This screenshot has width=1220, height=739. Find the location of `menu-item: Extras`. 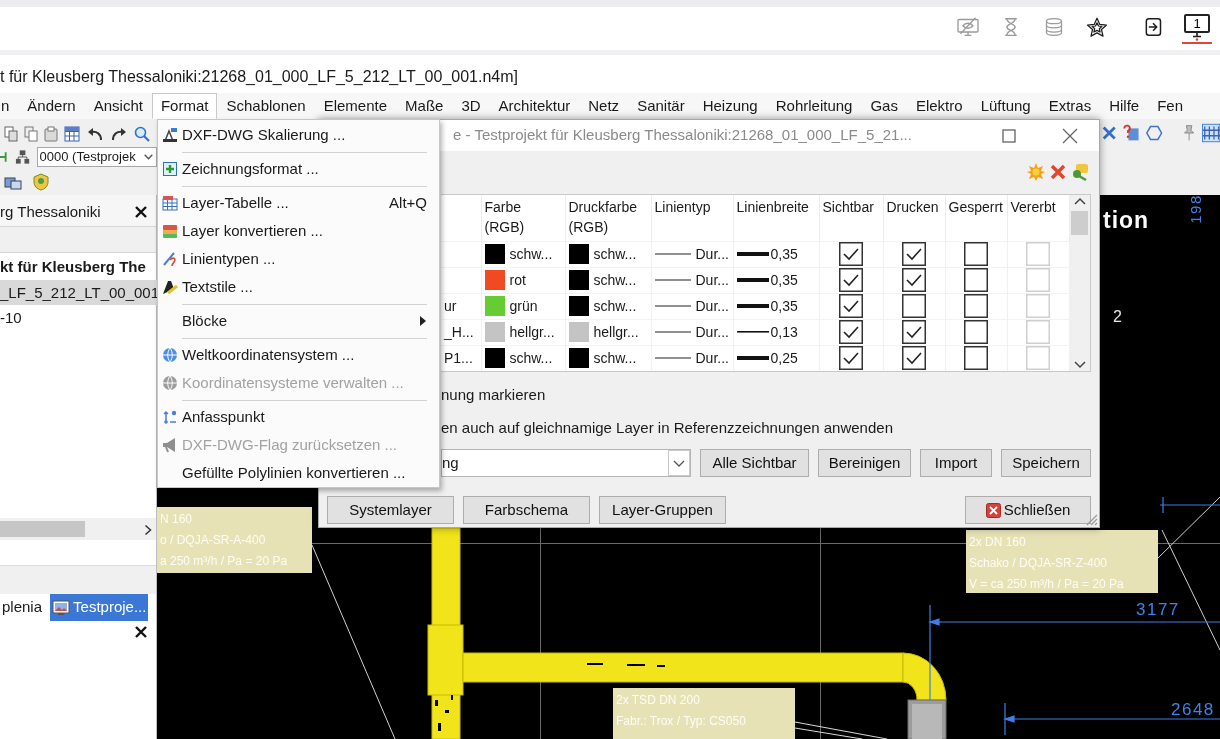

menu-item: Extras is located at coordinates (1070, 106).